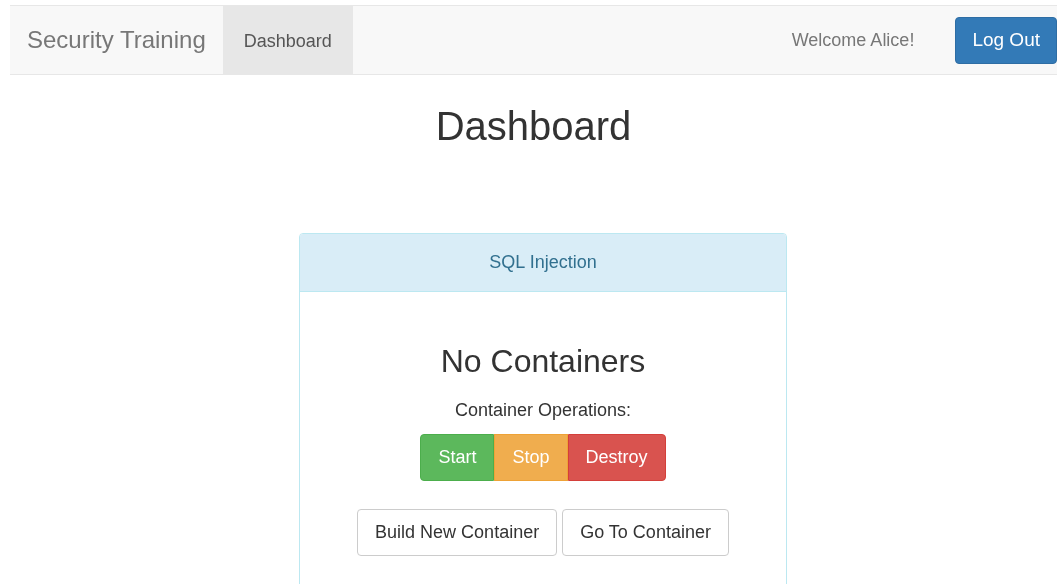  I want to click on welcome-text: Welcome Alice!, so click(853, 40).